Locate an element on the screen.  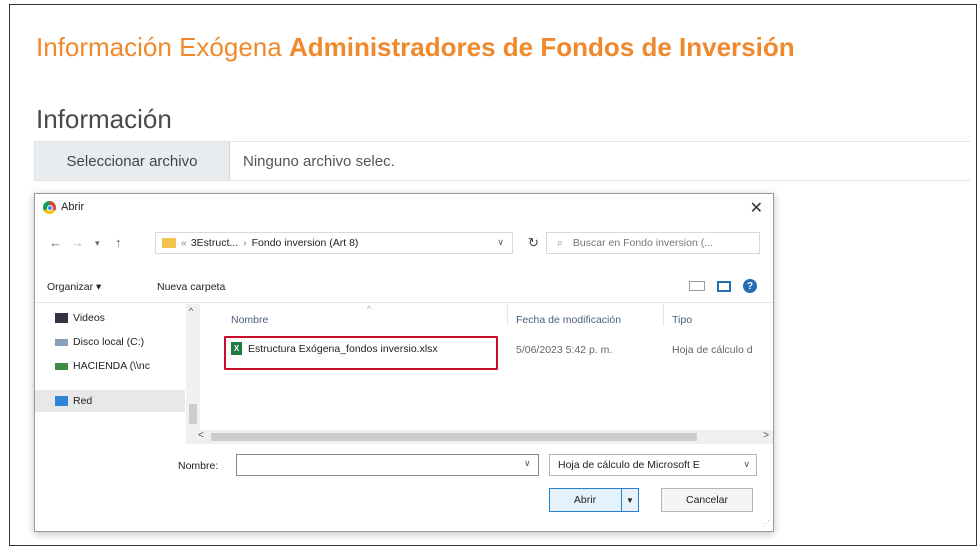
dialog-toolbar: Organizar ▾ Nueva carpeta ? is located at coordinates (404, 289).